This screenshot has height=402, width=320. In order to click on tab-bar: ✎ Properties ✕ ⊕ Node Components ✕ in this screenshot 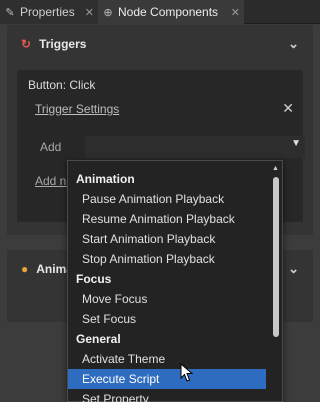, I will do `click(160, 12)`.